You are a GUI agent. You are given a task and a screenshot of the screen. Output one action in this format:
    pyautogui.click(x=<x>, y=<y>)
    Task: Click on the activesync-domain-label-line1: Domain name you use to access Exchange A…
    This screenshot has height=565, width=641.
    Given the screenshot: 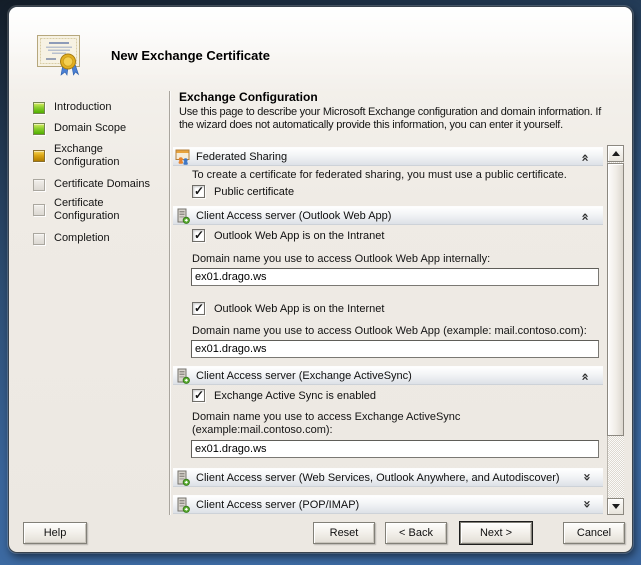 What is the action you would take?
    pyautogui.click(x=326, y=417)
    